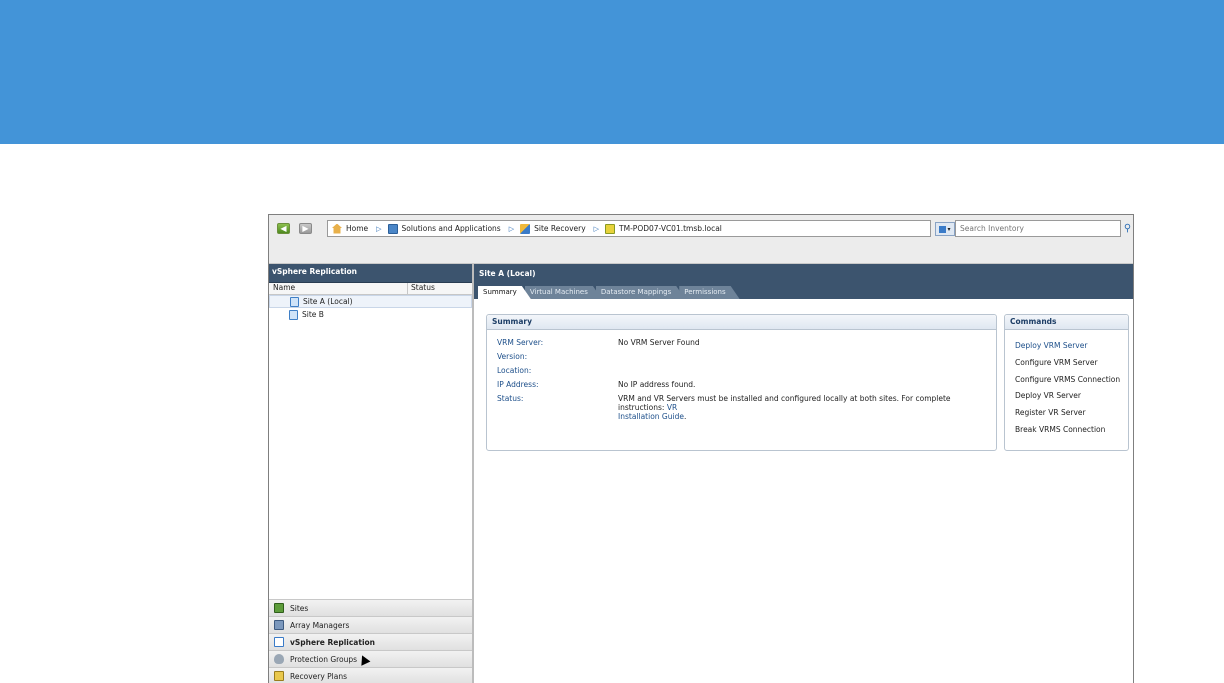 The image size is (1224, 683). What do you see at coordinates (283, 228) in the screenshot?
I see `back-arrow-icon: ◀` at bounding box center [283, 228].